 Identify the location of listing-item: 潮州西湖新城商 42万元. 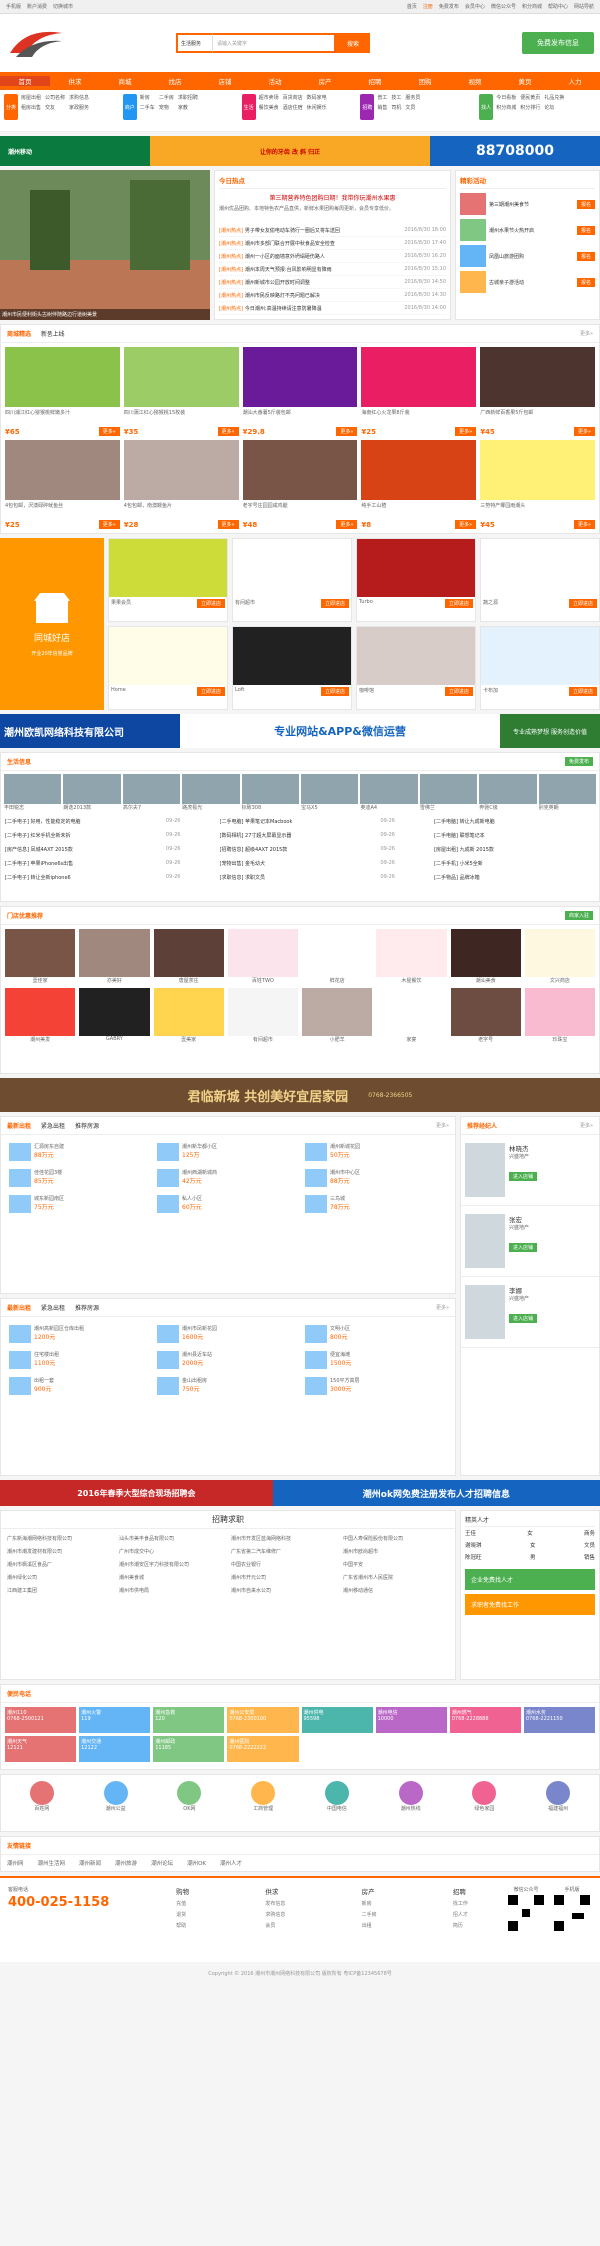
(228, 1178).